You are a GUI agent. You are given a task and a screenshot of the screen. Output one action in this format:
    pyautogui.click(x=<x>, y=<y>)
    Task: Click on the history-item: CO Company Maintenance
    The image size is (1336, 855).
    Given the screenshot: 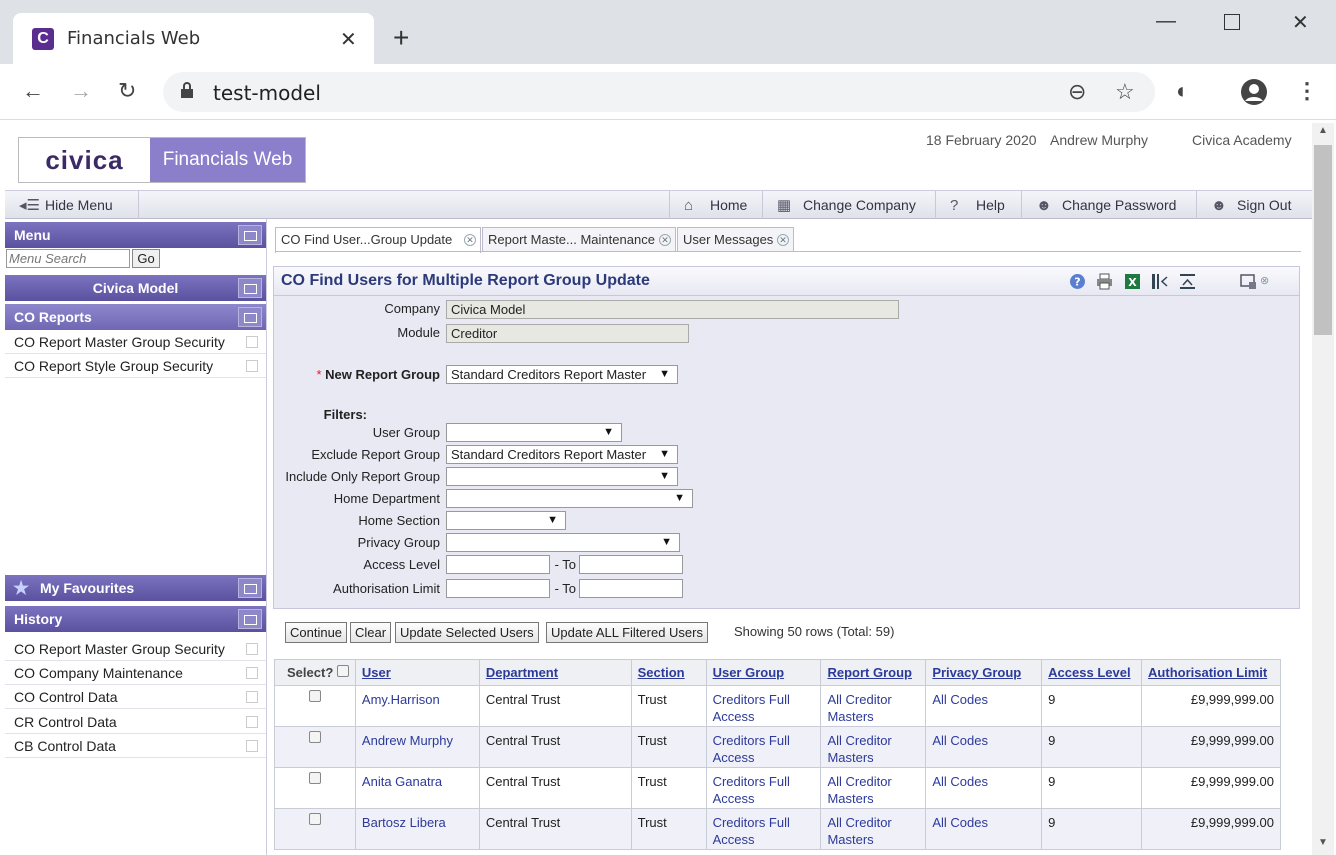 What is the action you would take?
    pyautogui.click(x=135, y=673)
    